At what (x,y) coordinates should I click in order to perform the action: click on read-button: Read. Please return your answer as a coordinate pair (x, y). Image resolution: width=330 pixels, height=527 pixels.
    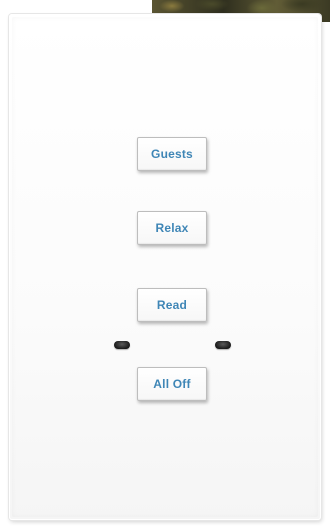
    Looking at the image, I should click on (172, 305).